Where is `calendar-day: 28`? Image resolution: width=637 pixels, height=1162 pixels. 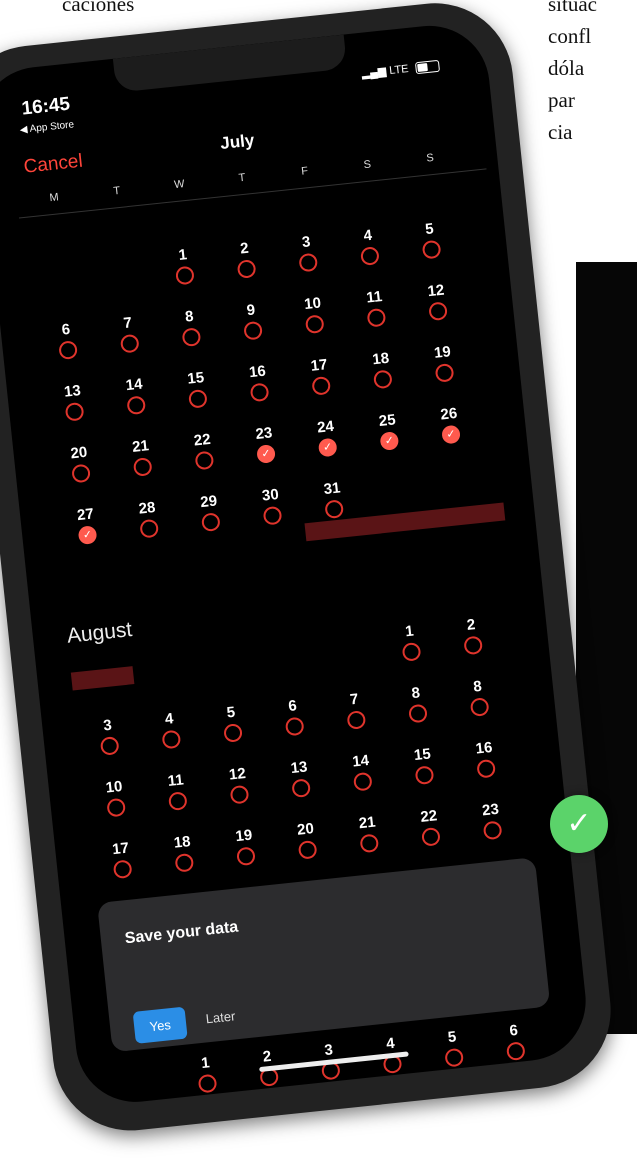
calendar-day: 28 is located at coordinates (149, 531).